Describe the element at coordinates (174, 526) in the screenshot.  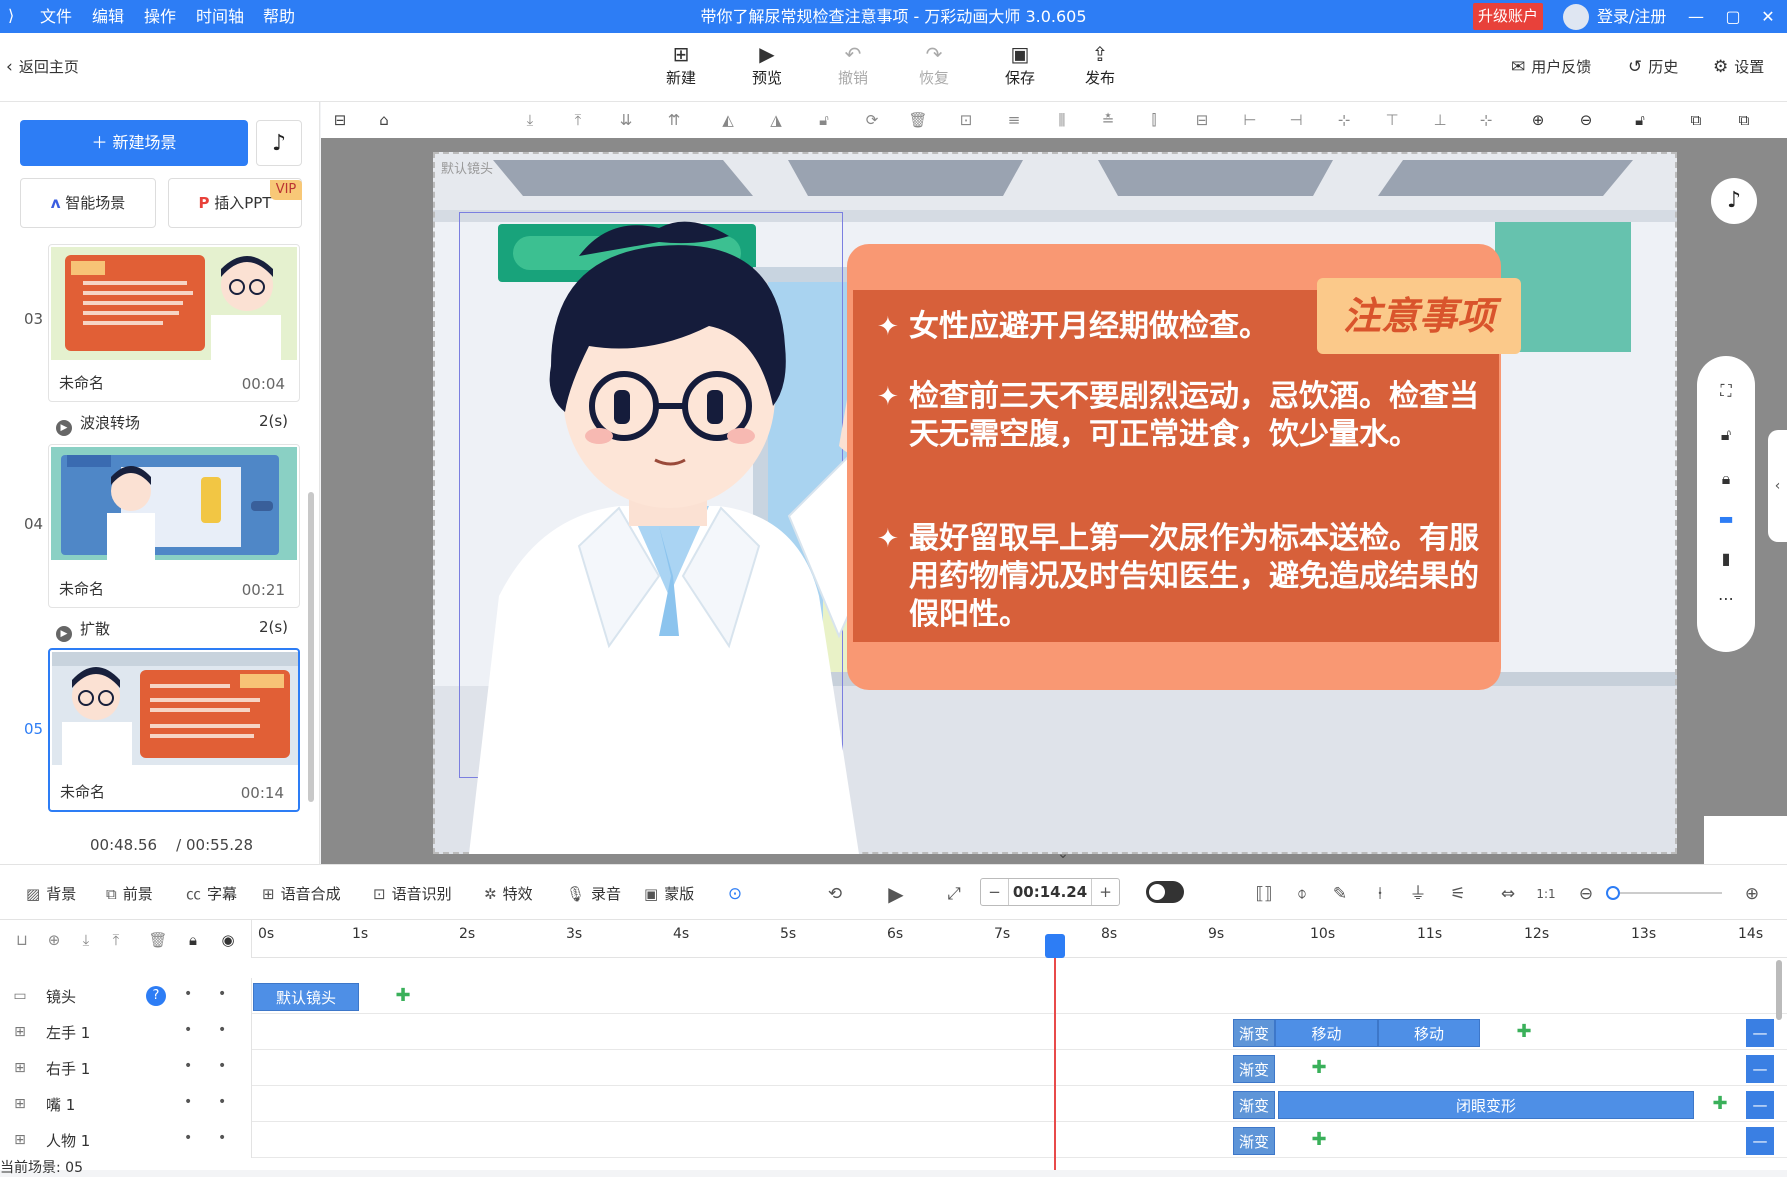
I see `scene-card-04: 未命名 00:21` at that location.